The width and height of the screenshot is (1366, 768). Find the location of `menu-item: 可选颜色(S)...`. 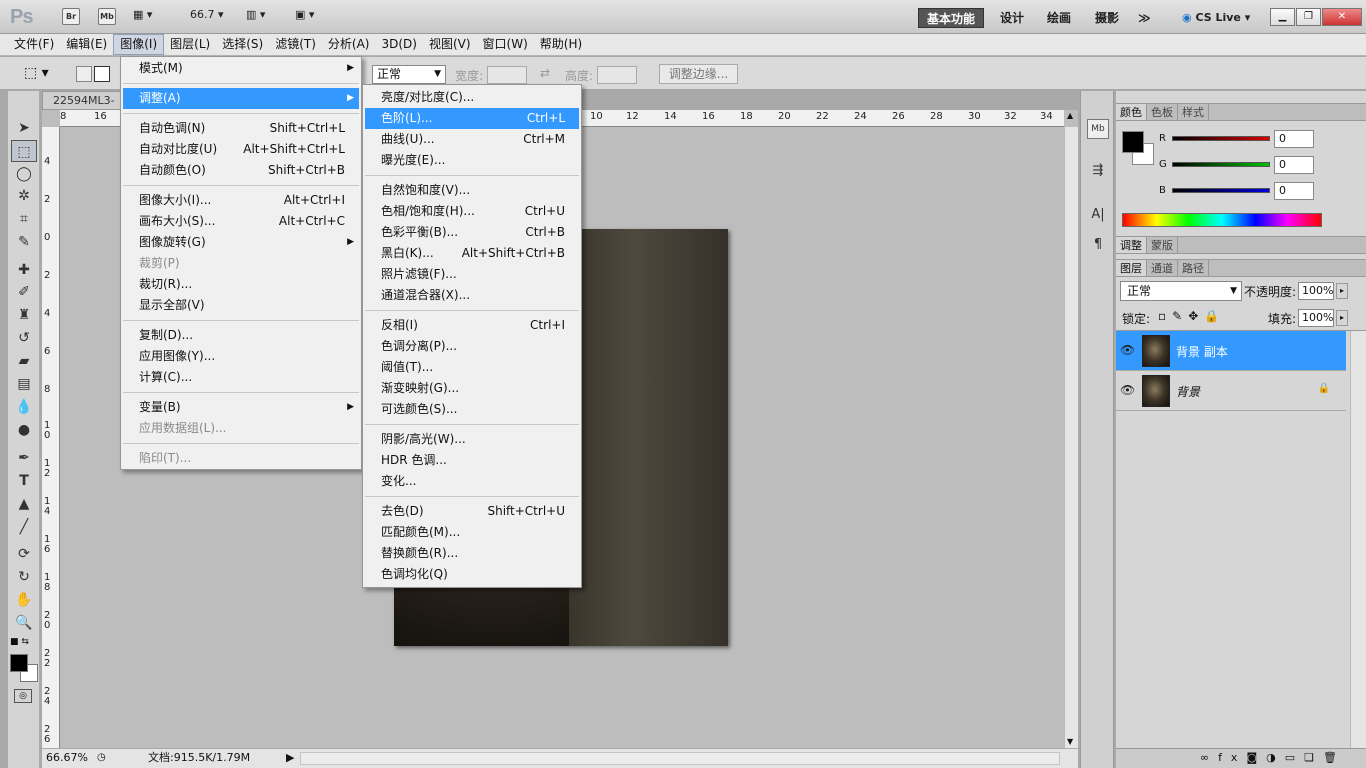

menu-item: 可选颜色(S)... is located at coordinates (472, 409).